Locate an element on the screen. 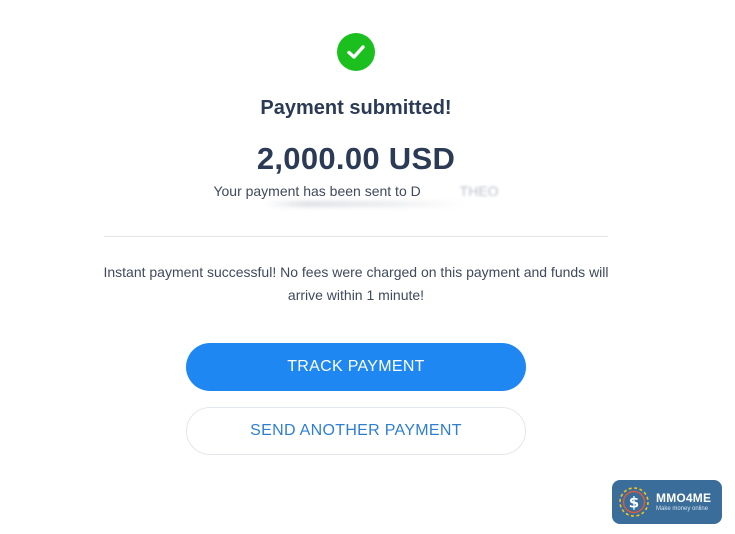 The width and height of the screenshot is (735, 534). recipient-email-redacted is located at coordinates (365, 204).